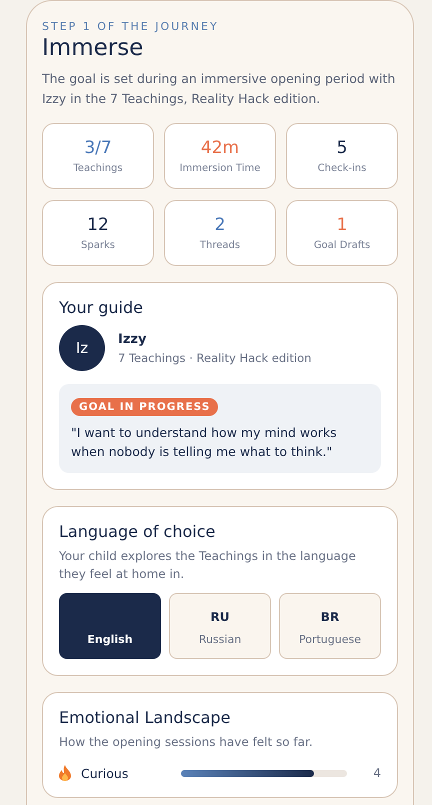 This screenshot has height=805, width=432. What do you see at coordinates (220, 225) in the screenshot?
I see `stat-value: 2` at bounding box center [220, 225].